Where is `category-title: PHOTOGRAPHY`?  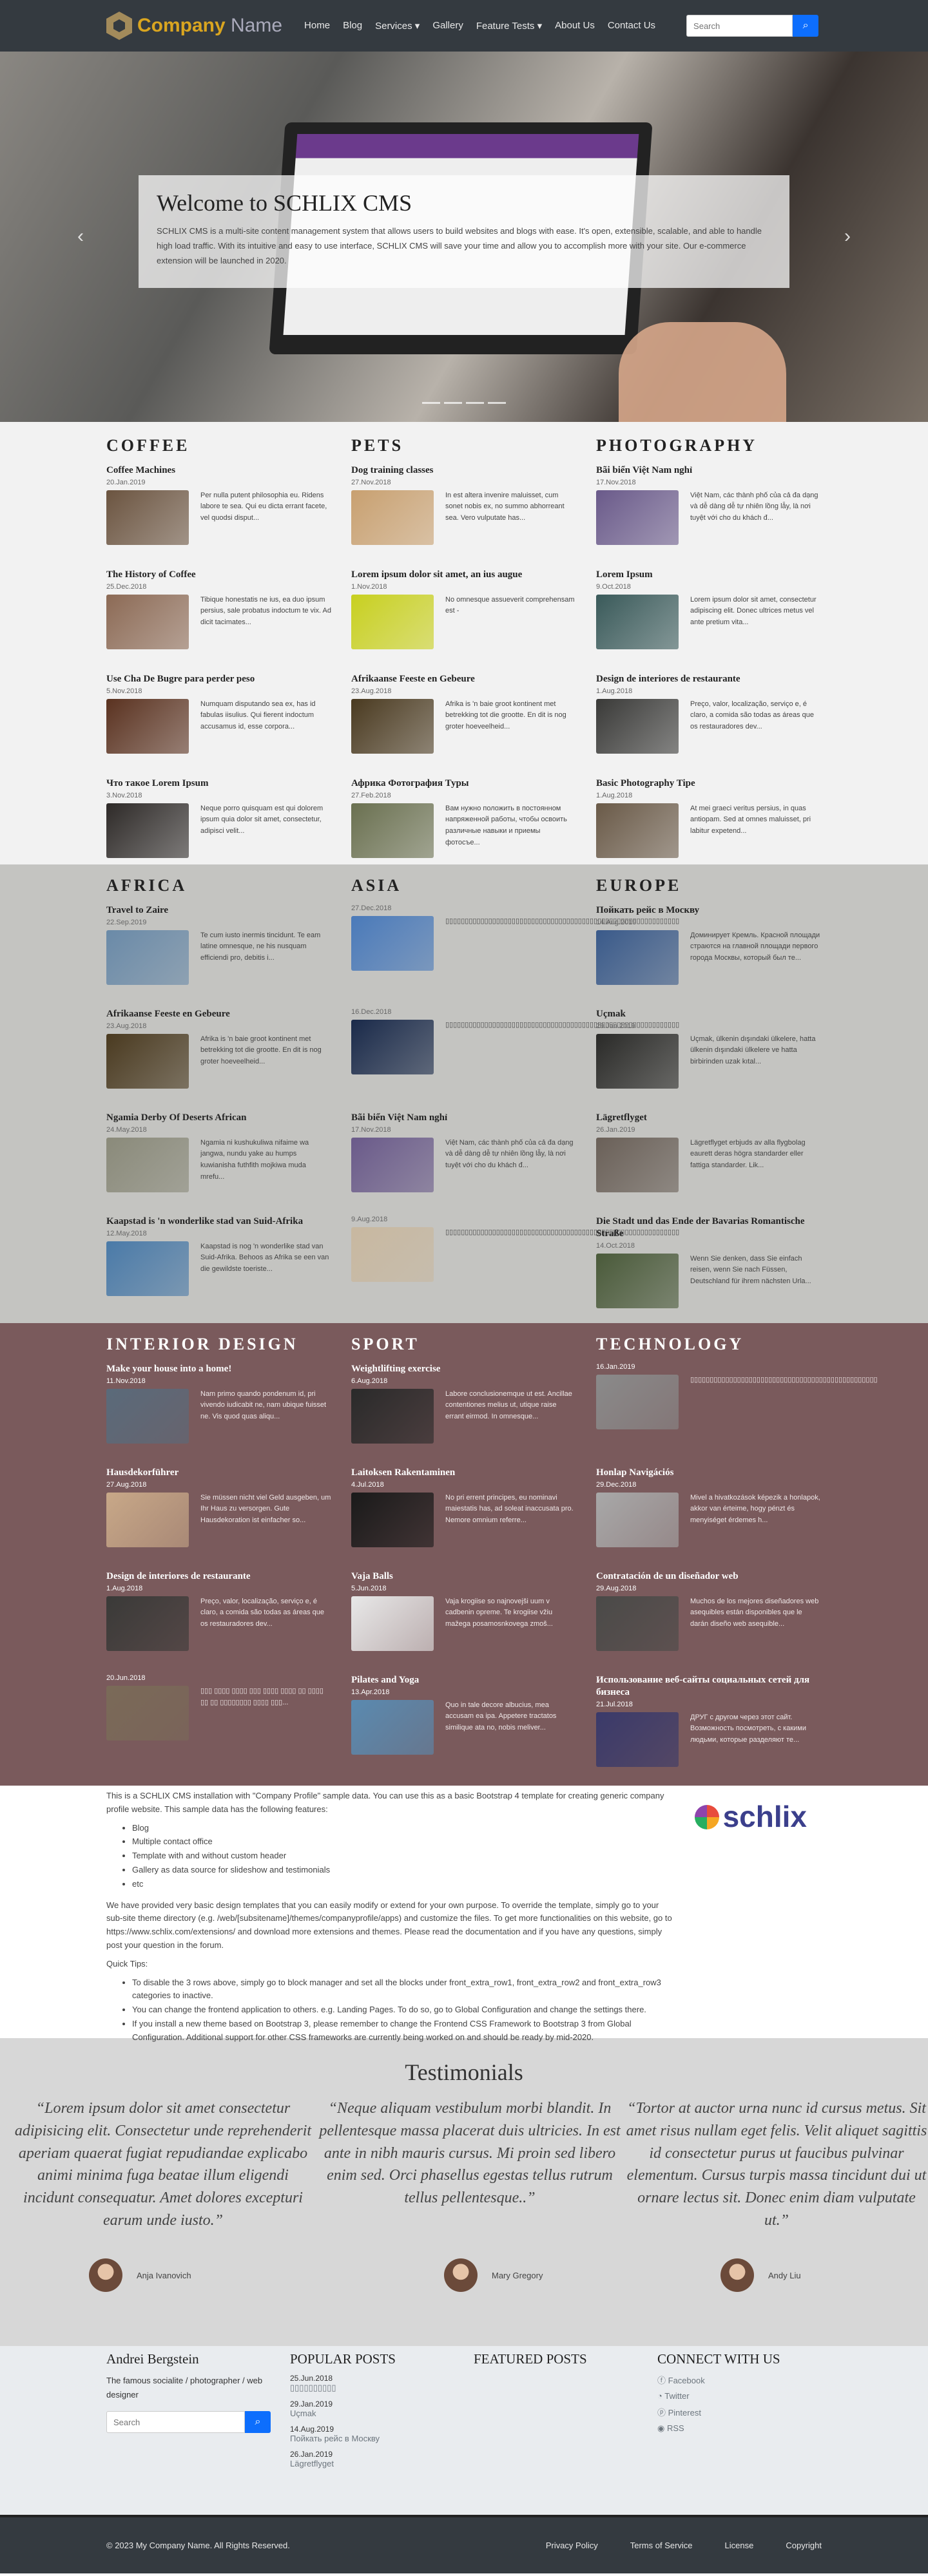
category-title: PHOTOGRAPHY is located at coordinates (709, 445).